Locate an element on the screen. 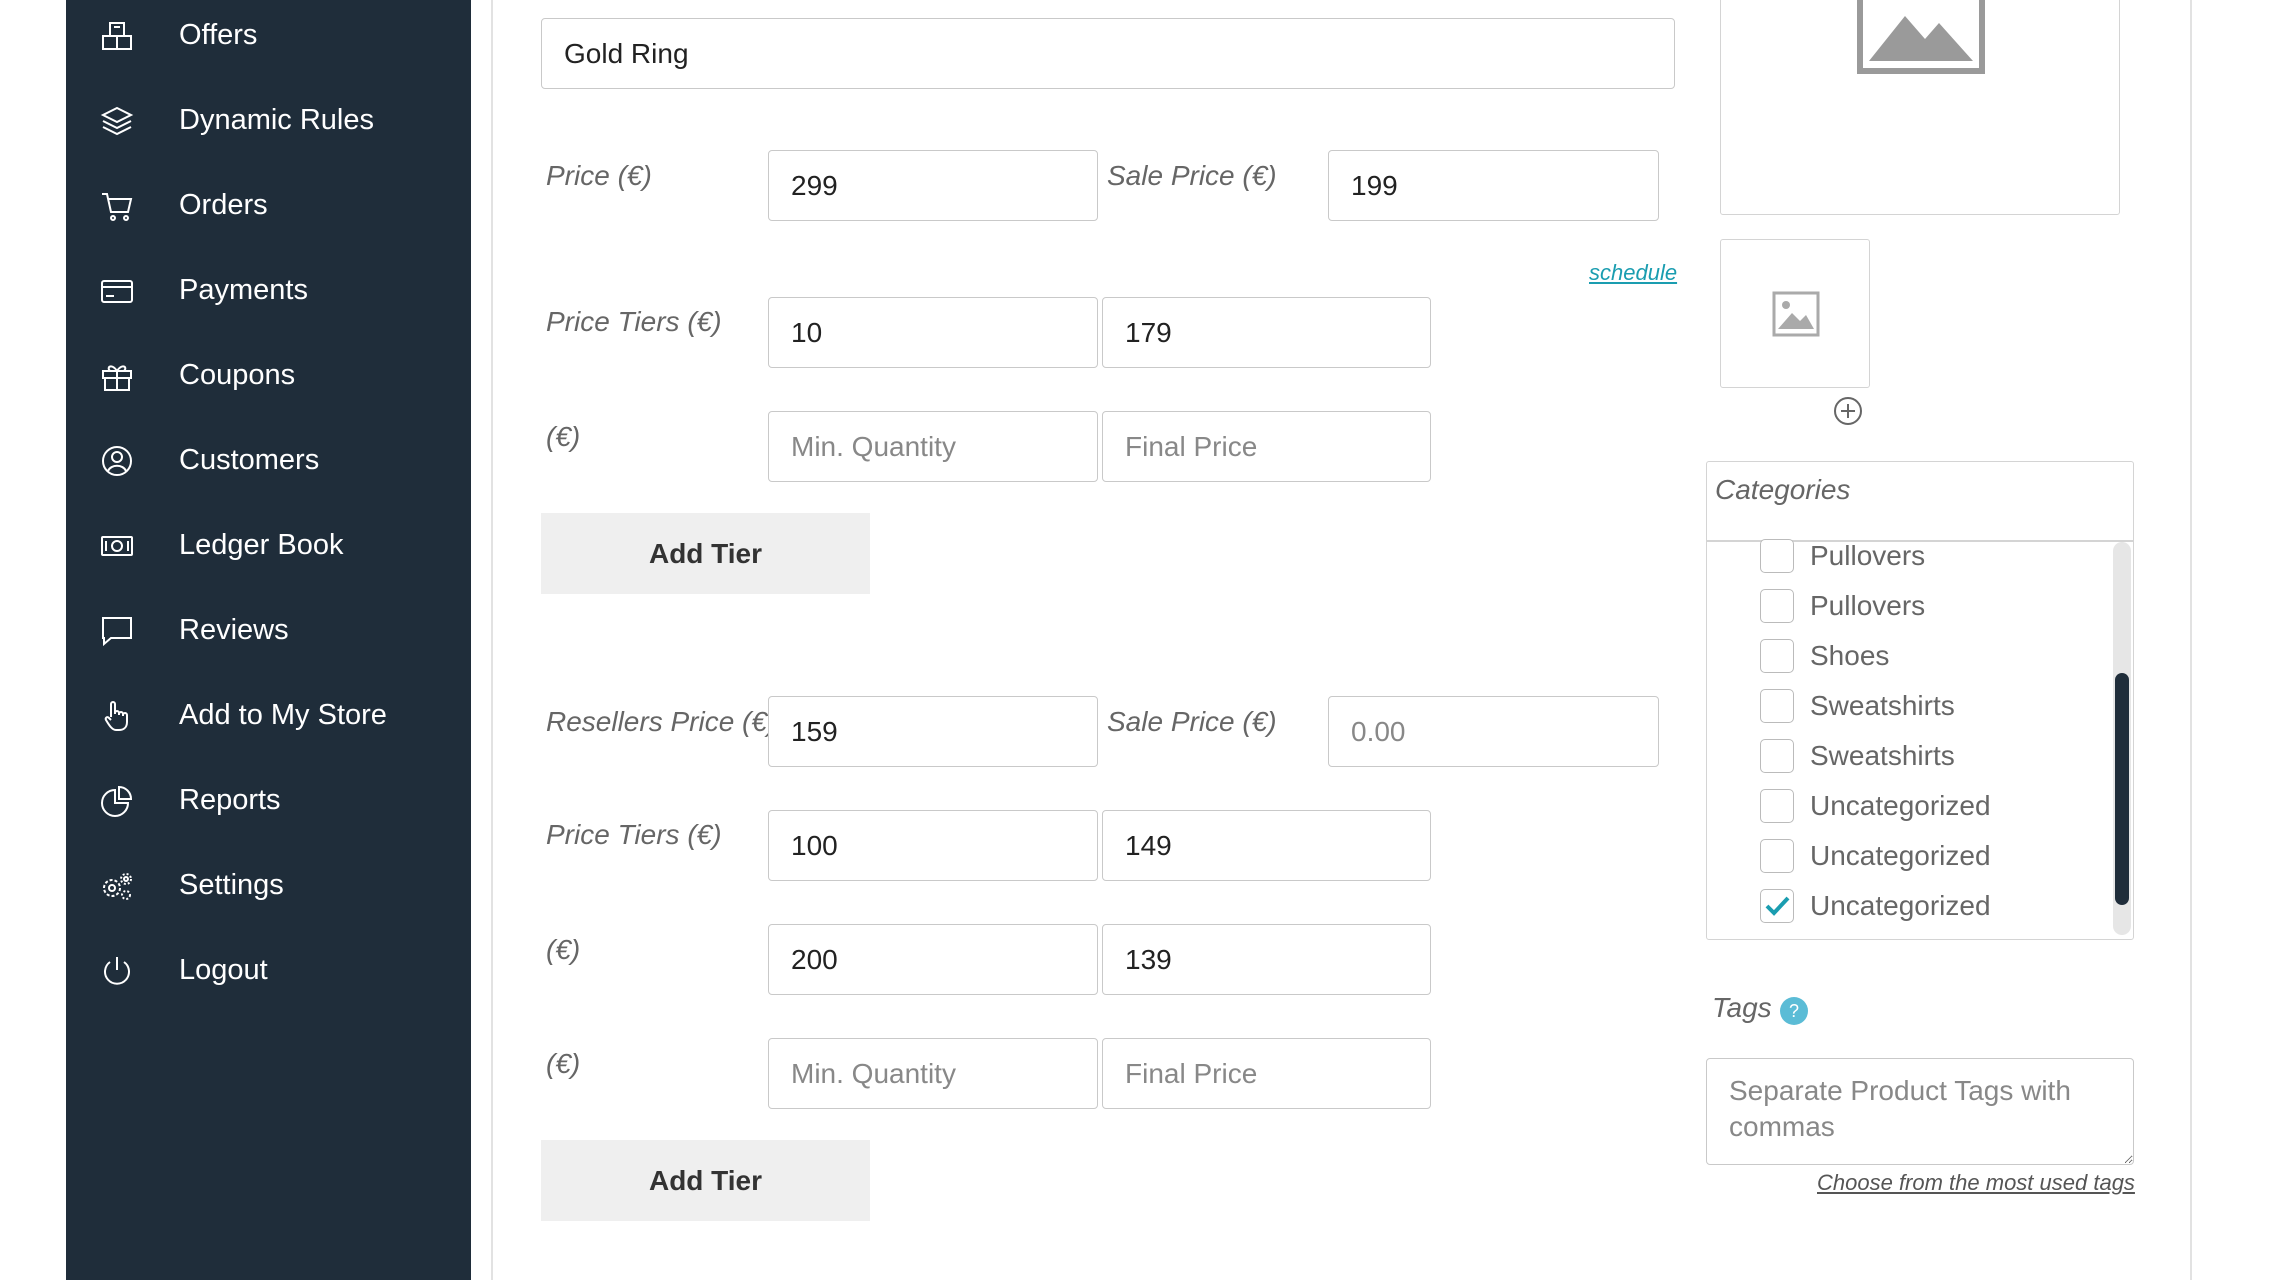 The image size is (2288, 1280). sidebar-item-label: Ledger Book is located at coordinates (261, 545).